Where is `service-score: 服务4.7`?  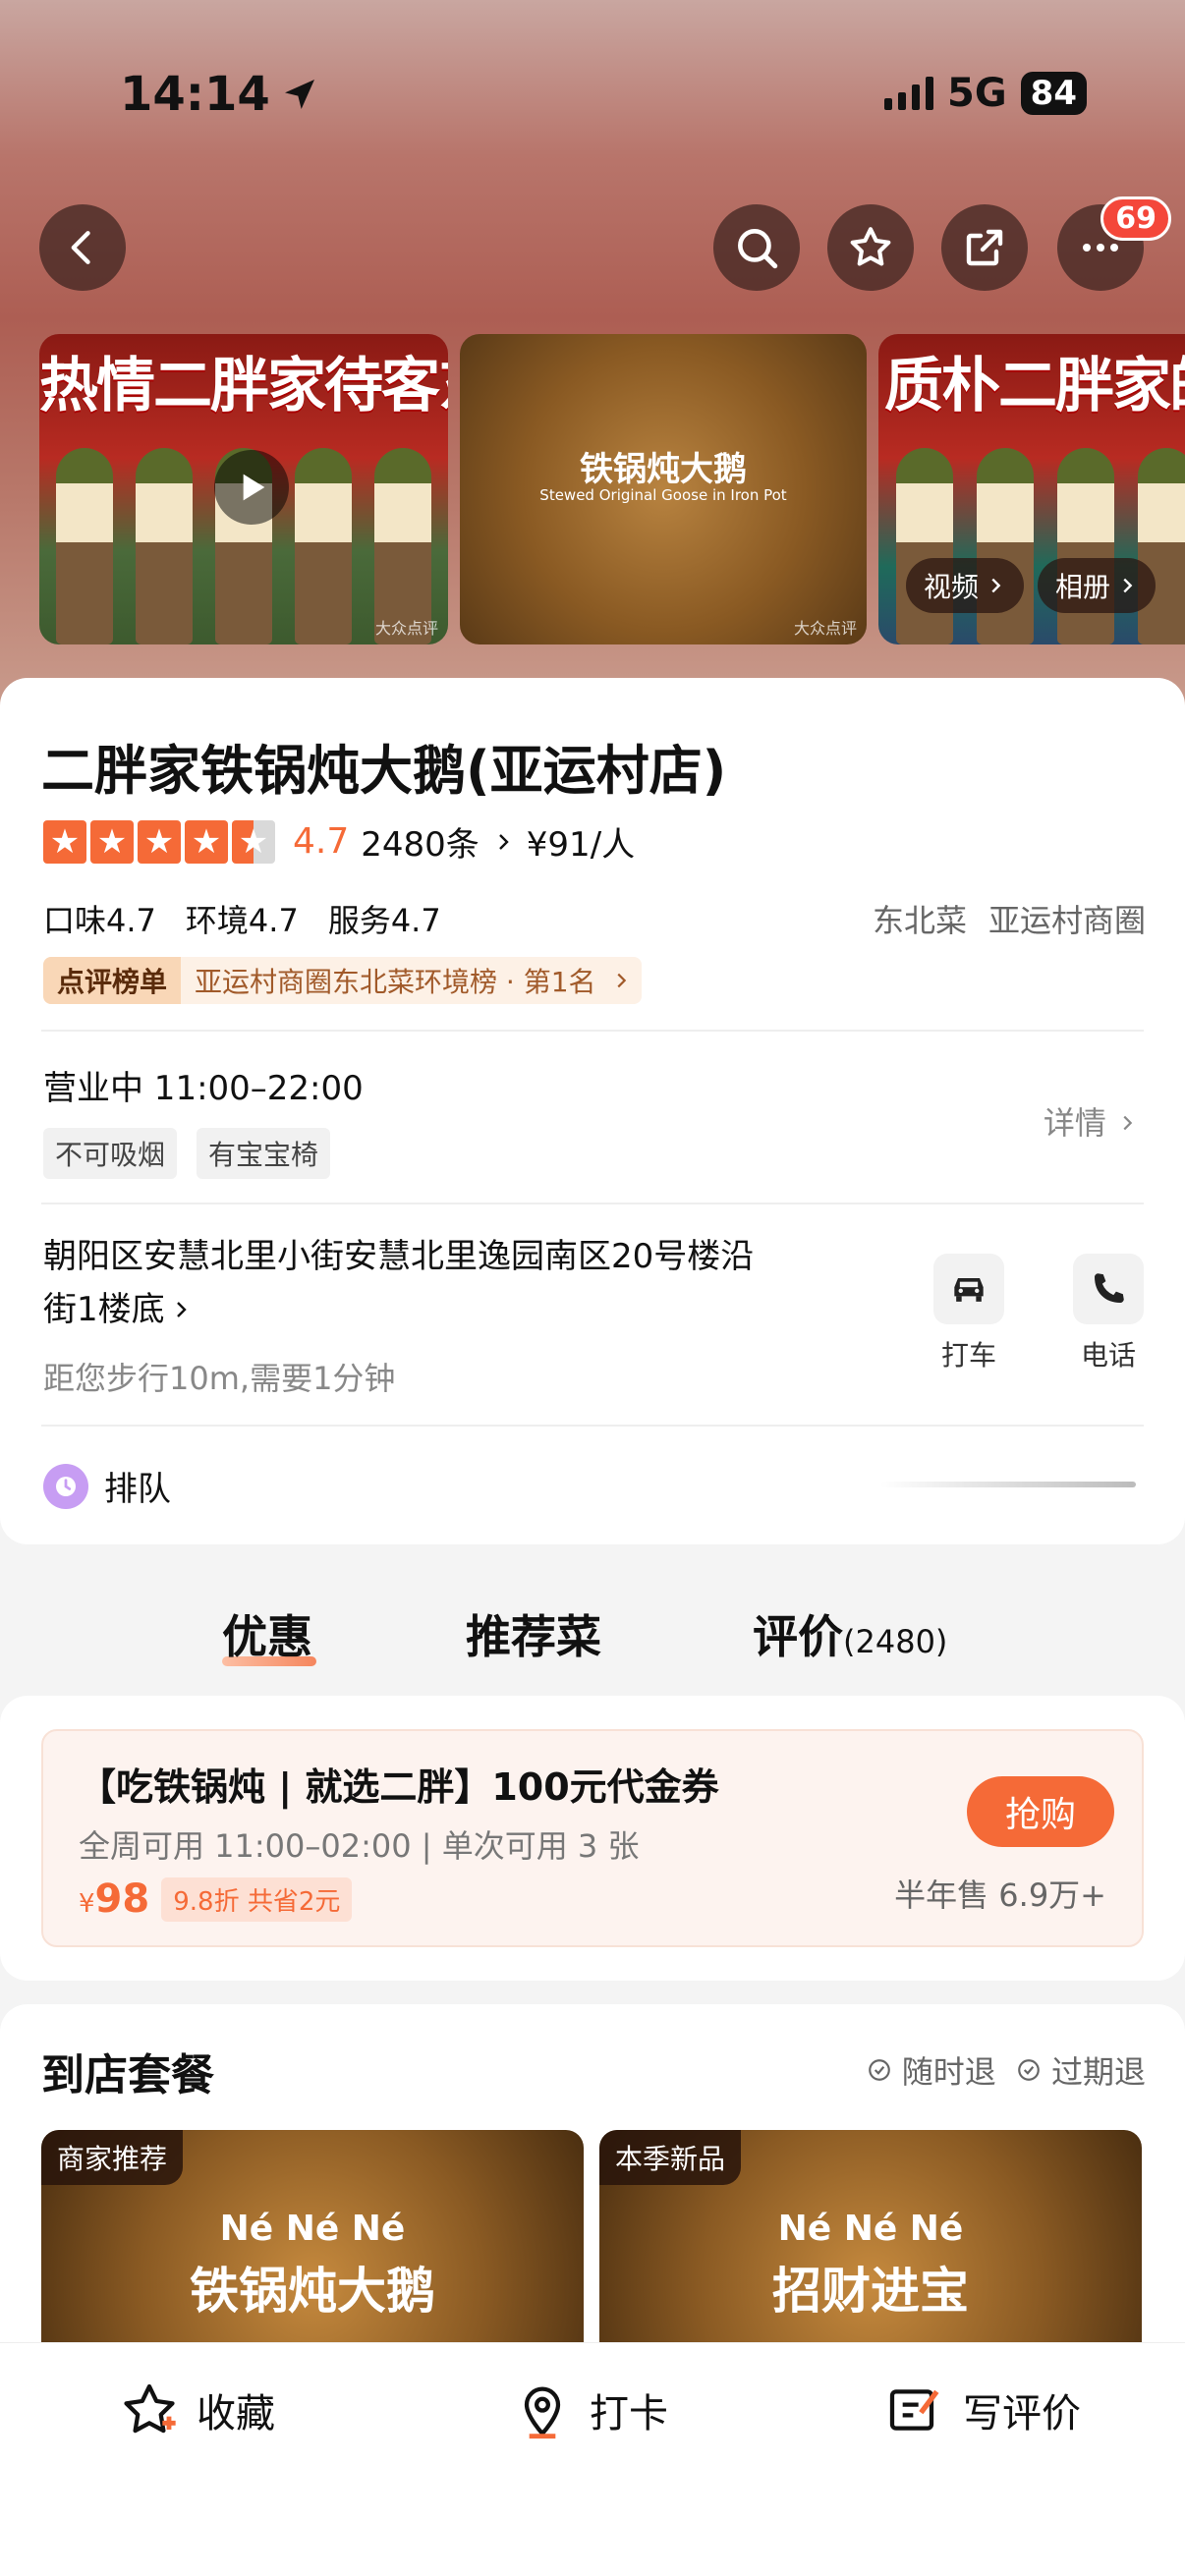 service-score: 服务4.7 is located at coordinates (384, 920).